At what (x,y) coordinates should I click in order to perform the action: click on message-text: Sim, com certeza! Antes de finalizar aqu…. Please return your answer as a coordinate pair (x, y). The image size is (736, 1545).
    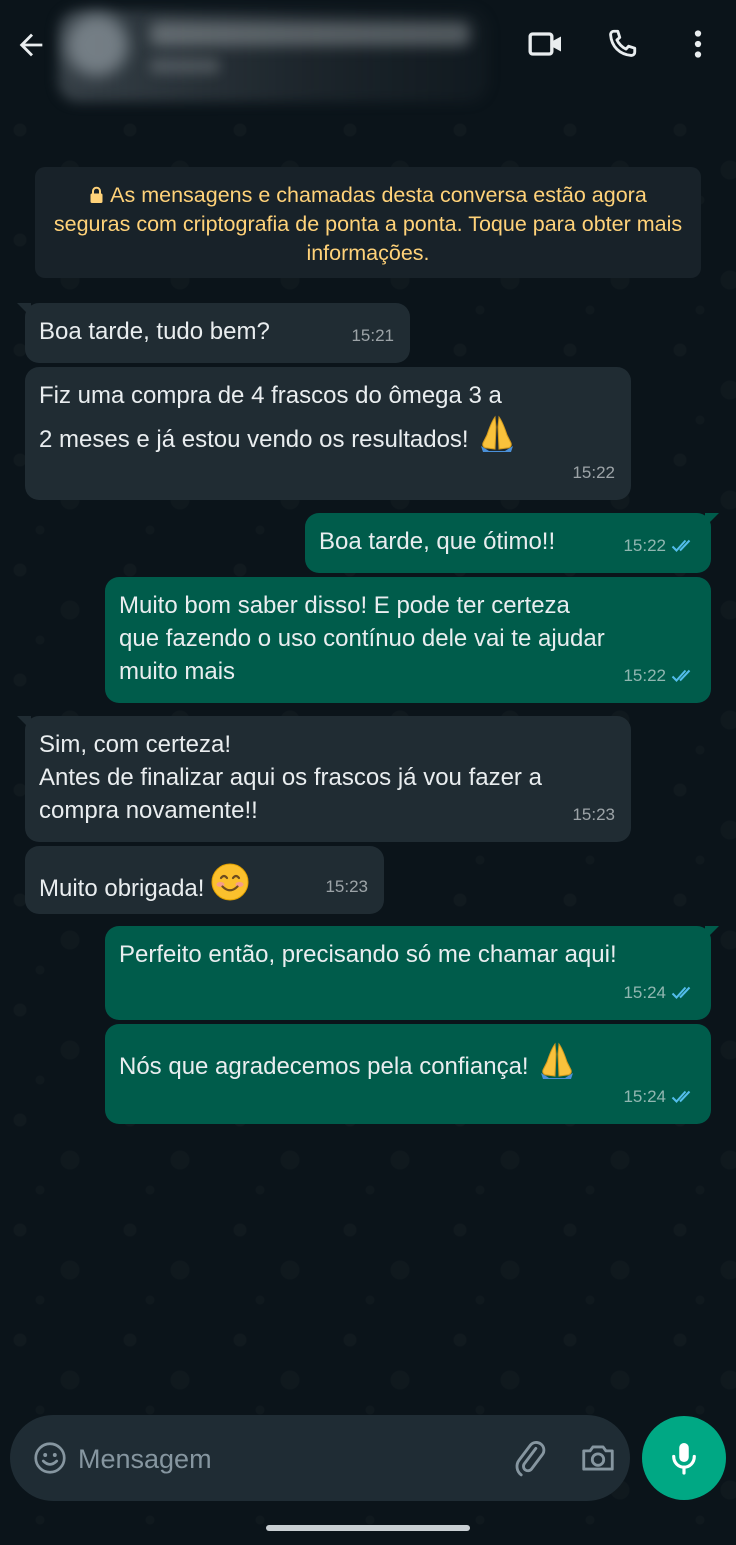
    Looking at the image, I should click on (290, 777).